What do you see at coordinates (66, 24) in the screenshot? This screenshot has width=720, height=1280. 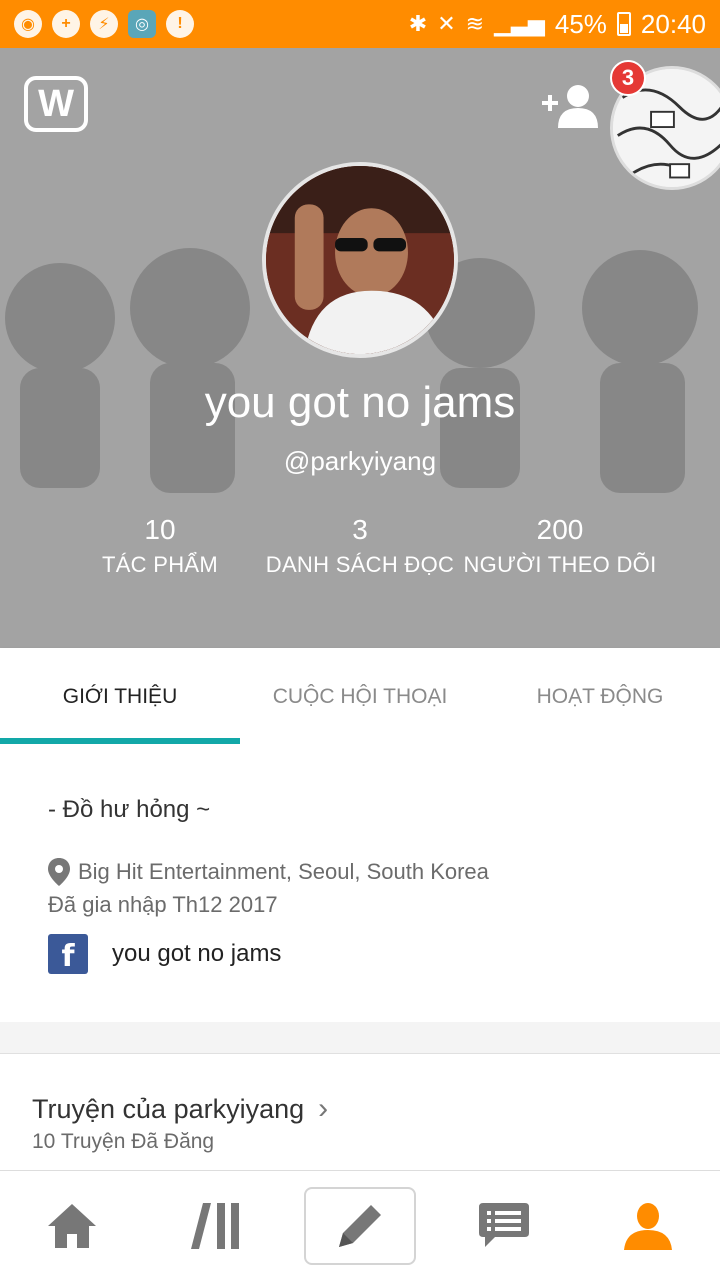 I see `add-user-icon: +` at bounding box center [66, 24].